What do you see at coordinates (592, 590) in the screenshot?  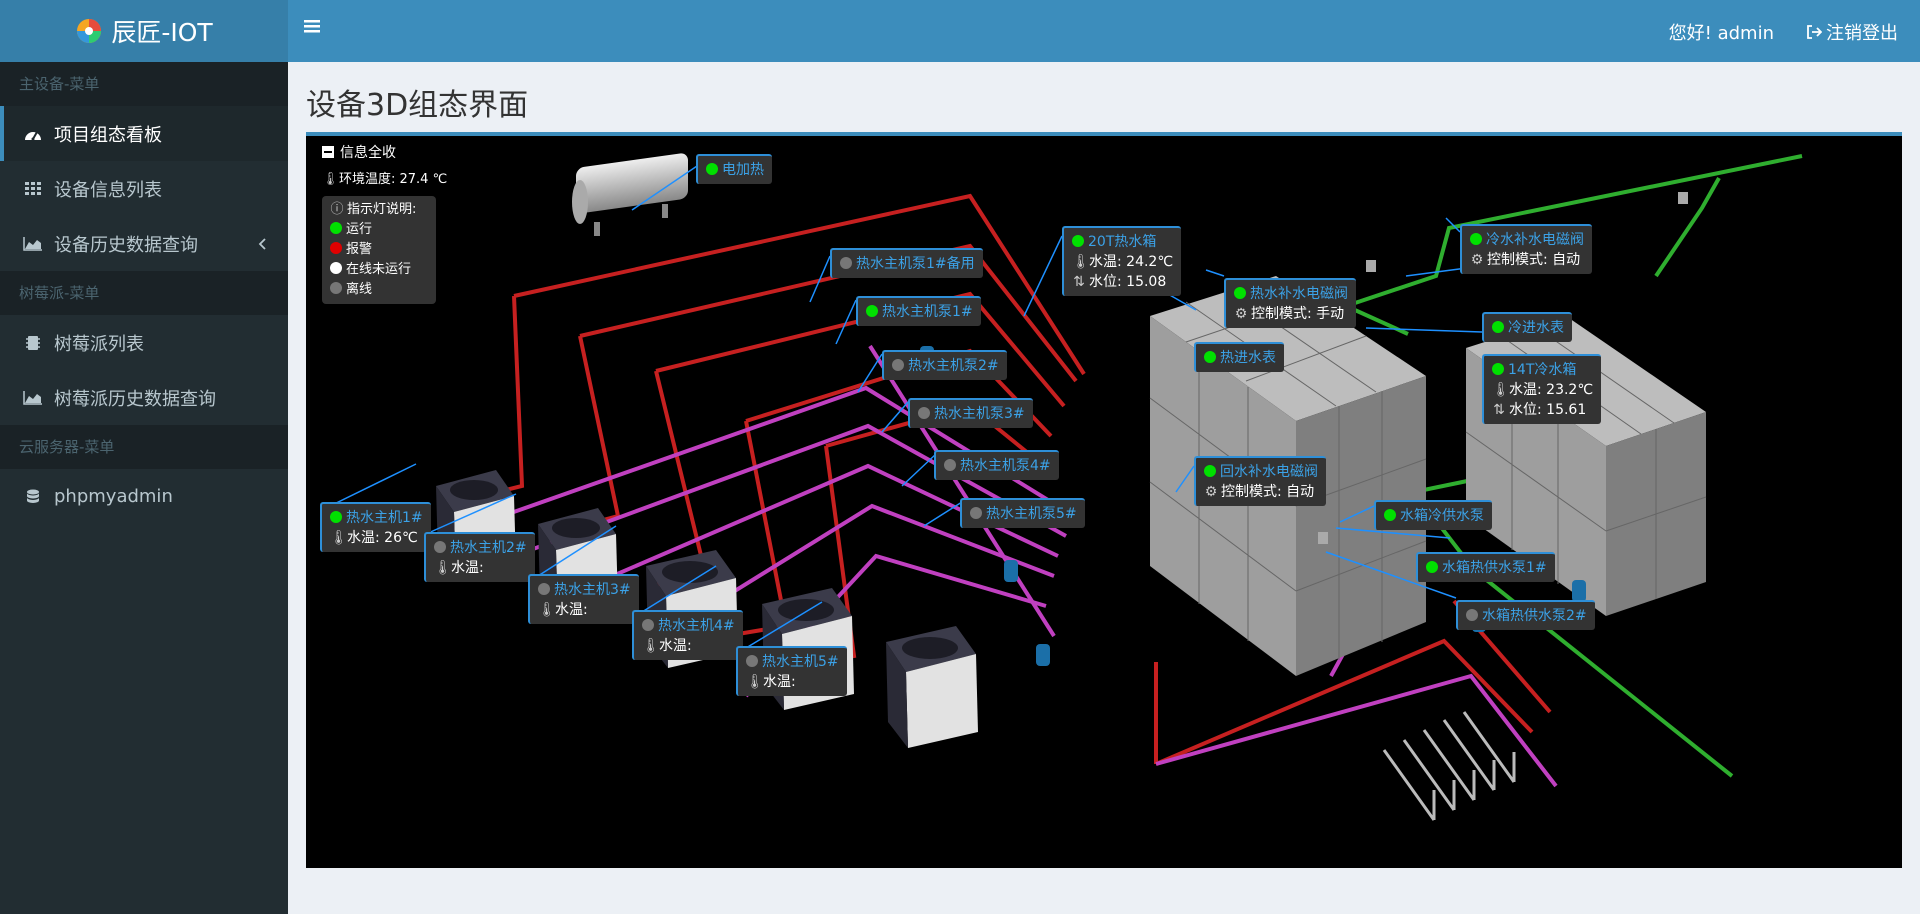 I see `label-title: 热水主机3#` at bounding box center [592, 590].